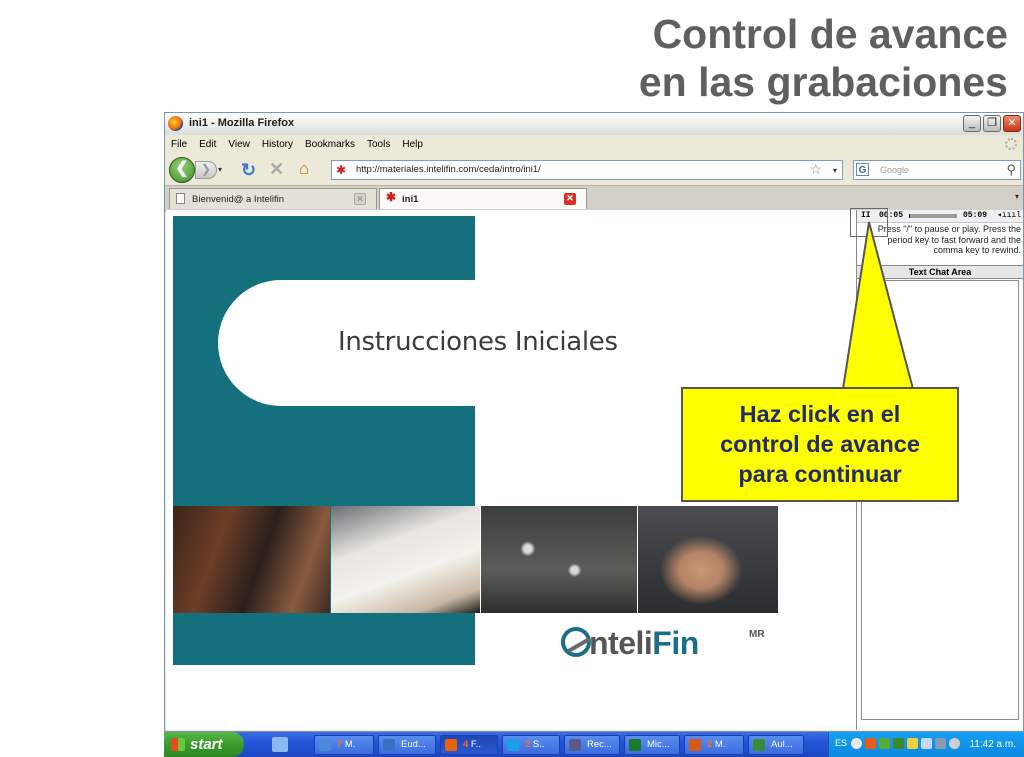  What do you see at coordinates (815, 169) in the screenshot?
I see `bookmark-star-icon: ☆` at bounding box center [815, 169].